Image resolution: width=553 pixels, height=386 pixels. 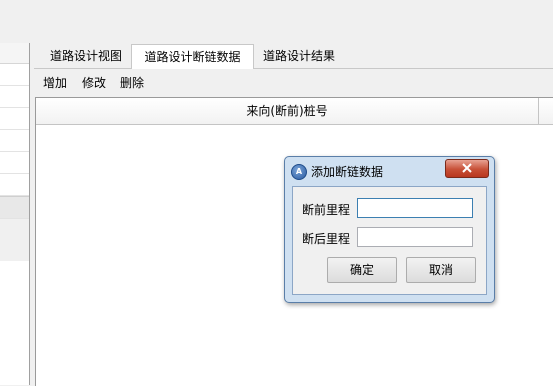 What do you see at coordinates (362, 270) in the screenshot?
I see `ok-button: 确定` at bounding box center [362, 270].